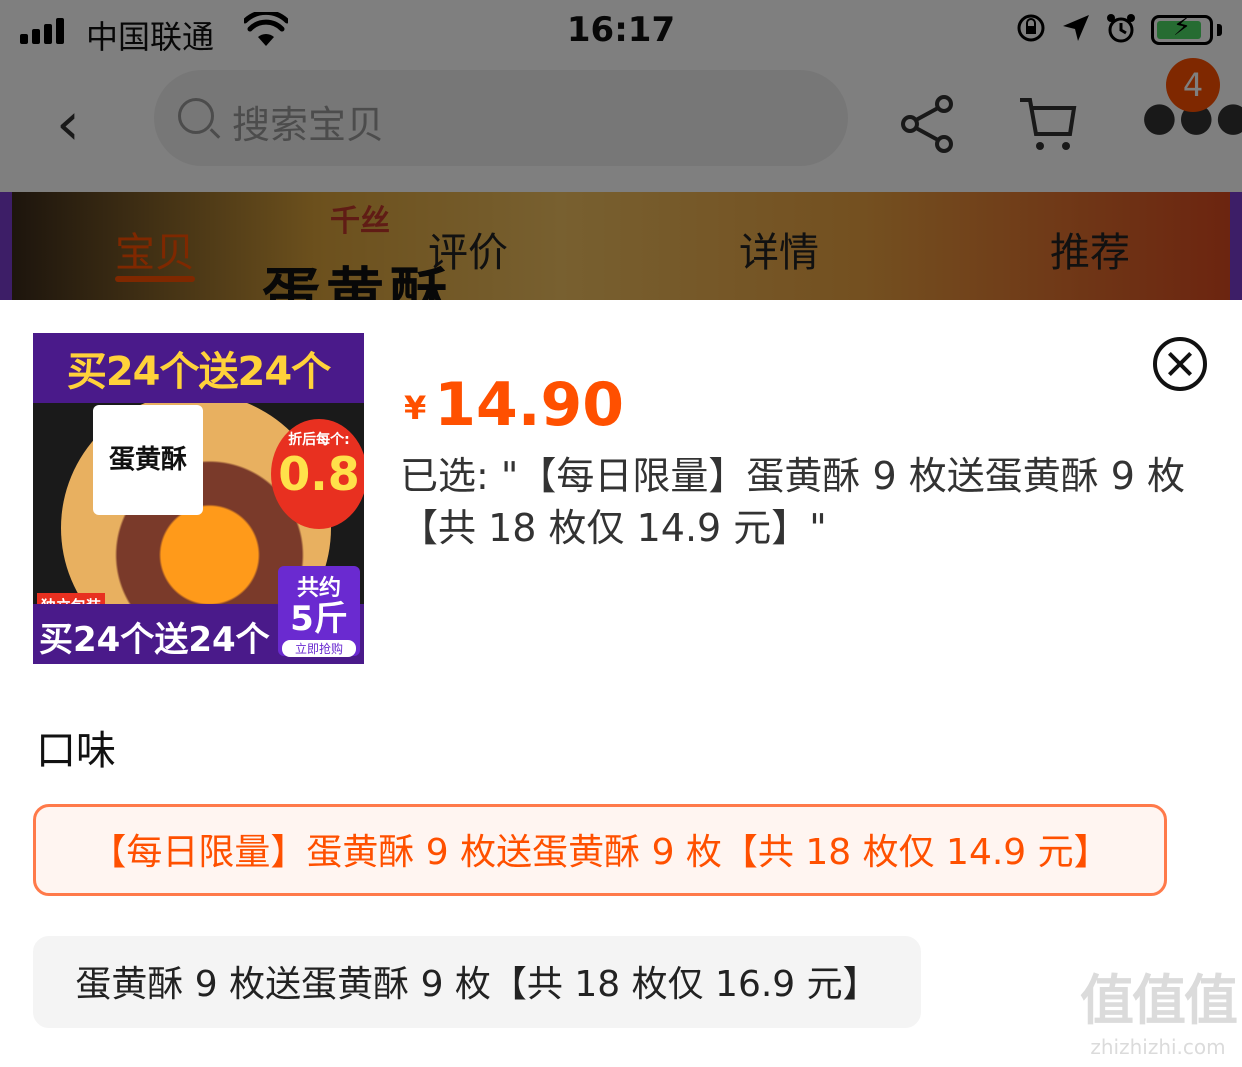  What do you see at coordinates (415, 408) in the screenshot?
I see `currency-symbol: ¥` at bounding box center [415, 408].